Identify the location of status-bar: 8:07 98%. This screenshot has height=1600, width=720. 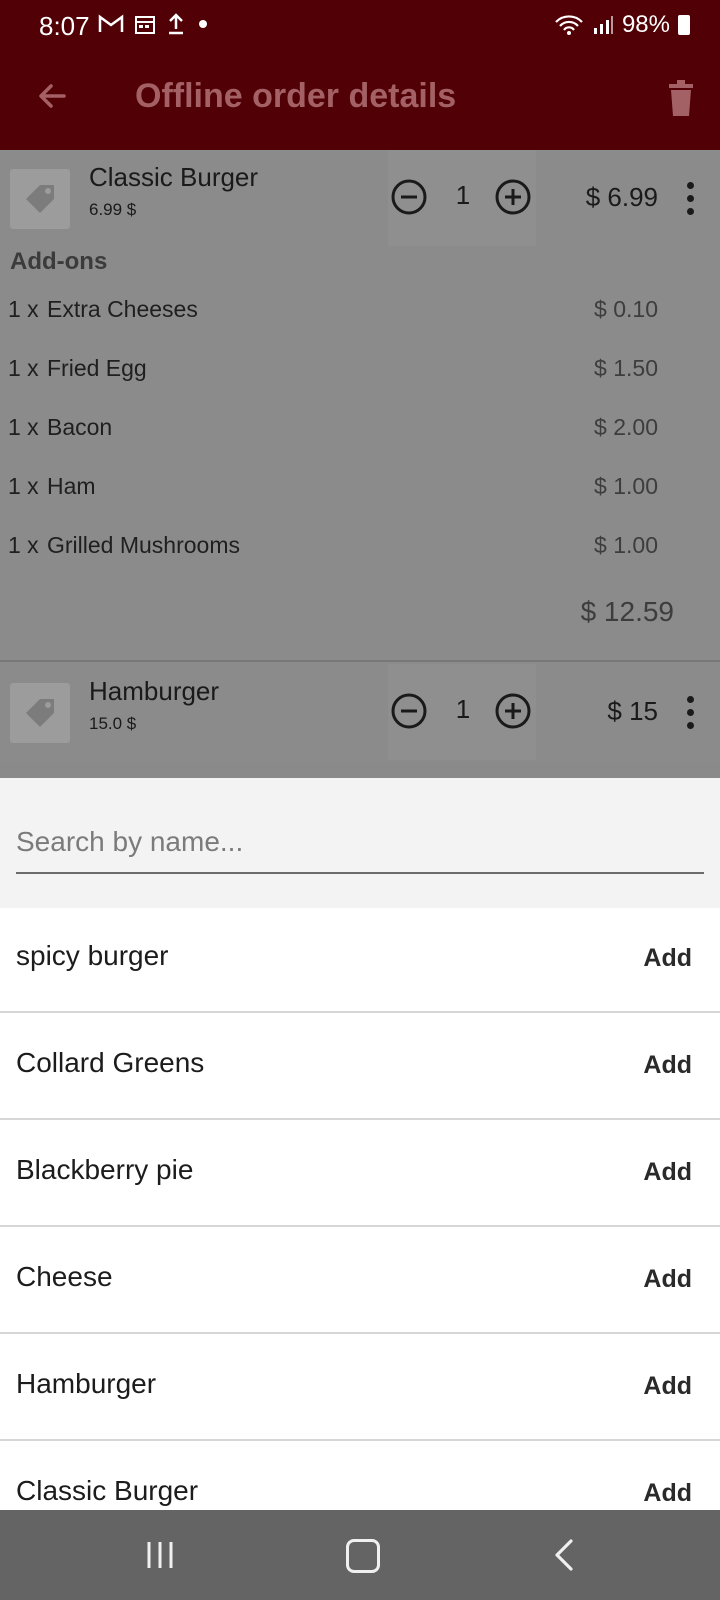
(360, 26).